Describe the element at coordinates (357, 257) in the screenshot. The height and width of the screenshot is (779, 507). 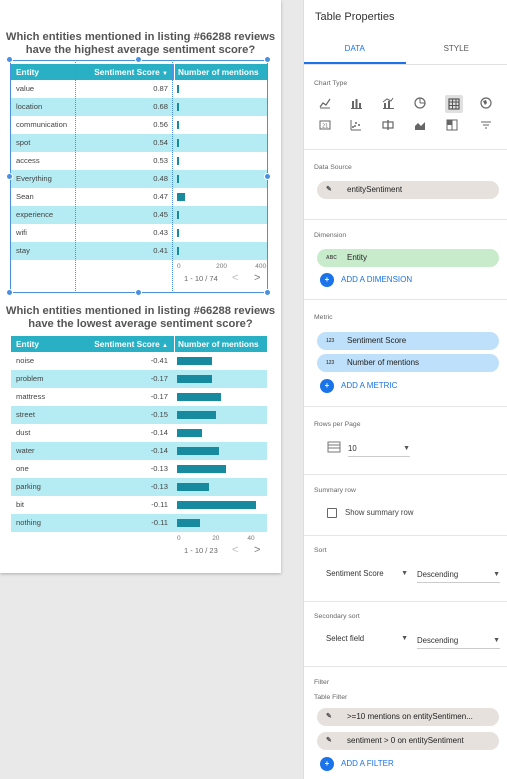
I see `dimension-name: Entity` at that location.